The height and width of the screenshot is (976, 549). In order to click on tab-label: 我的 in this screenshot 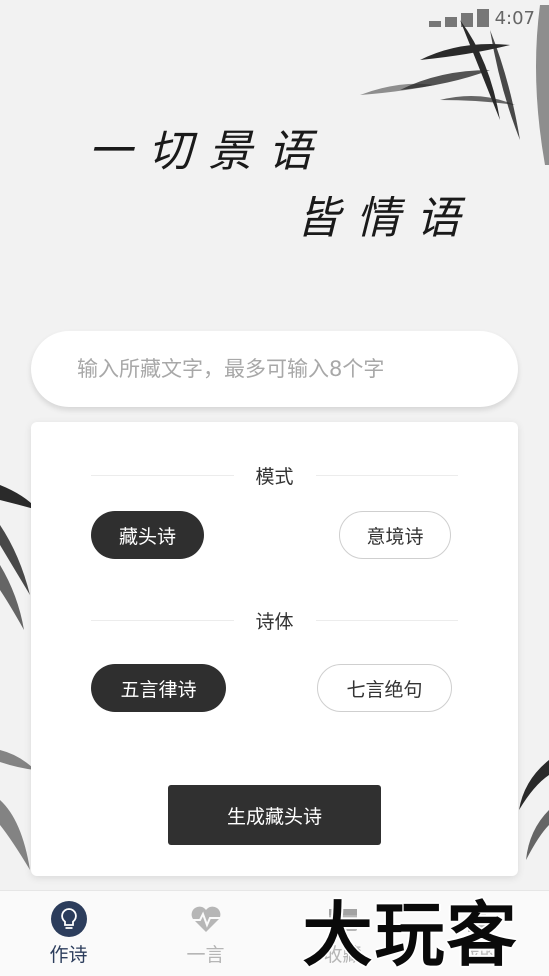, I will do `click(479, 955)`.